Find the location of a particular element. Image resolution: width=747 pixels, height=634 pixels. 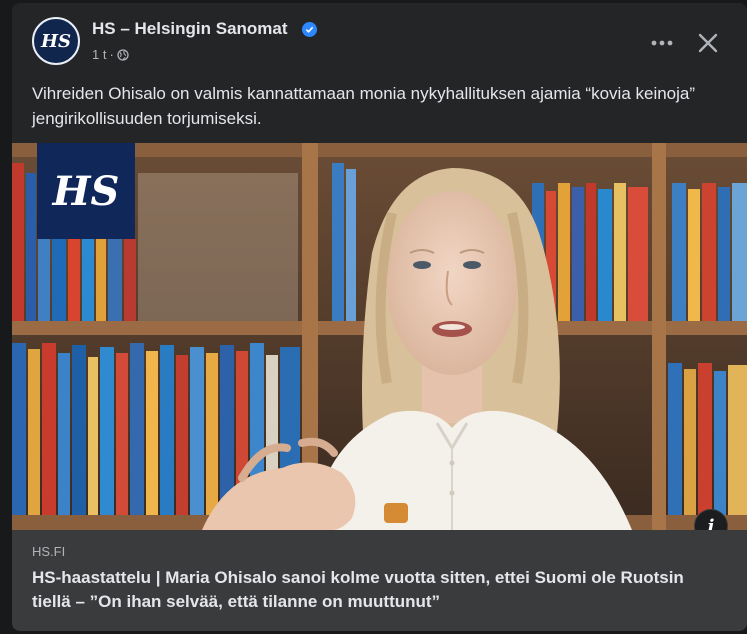

close-icon is located at coordinates (708, 43).